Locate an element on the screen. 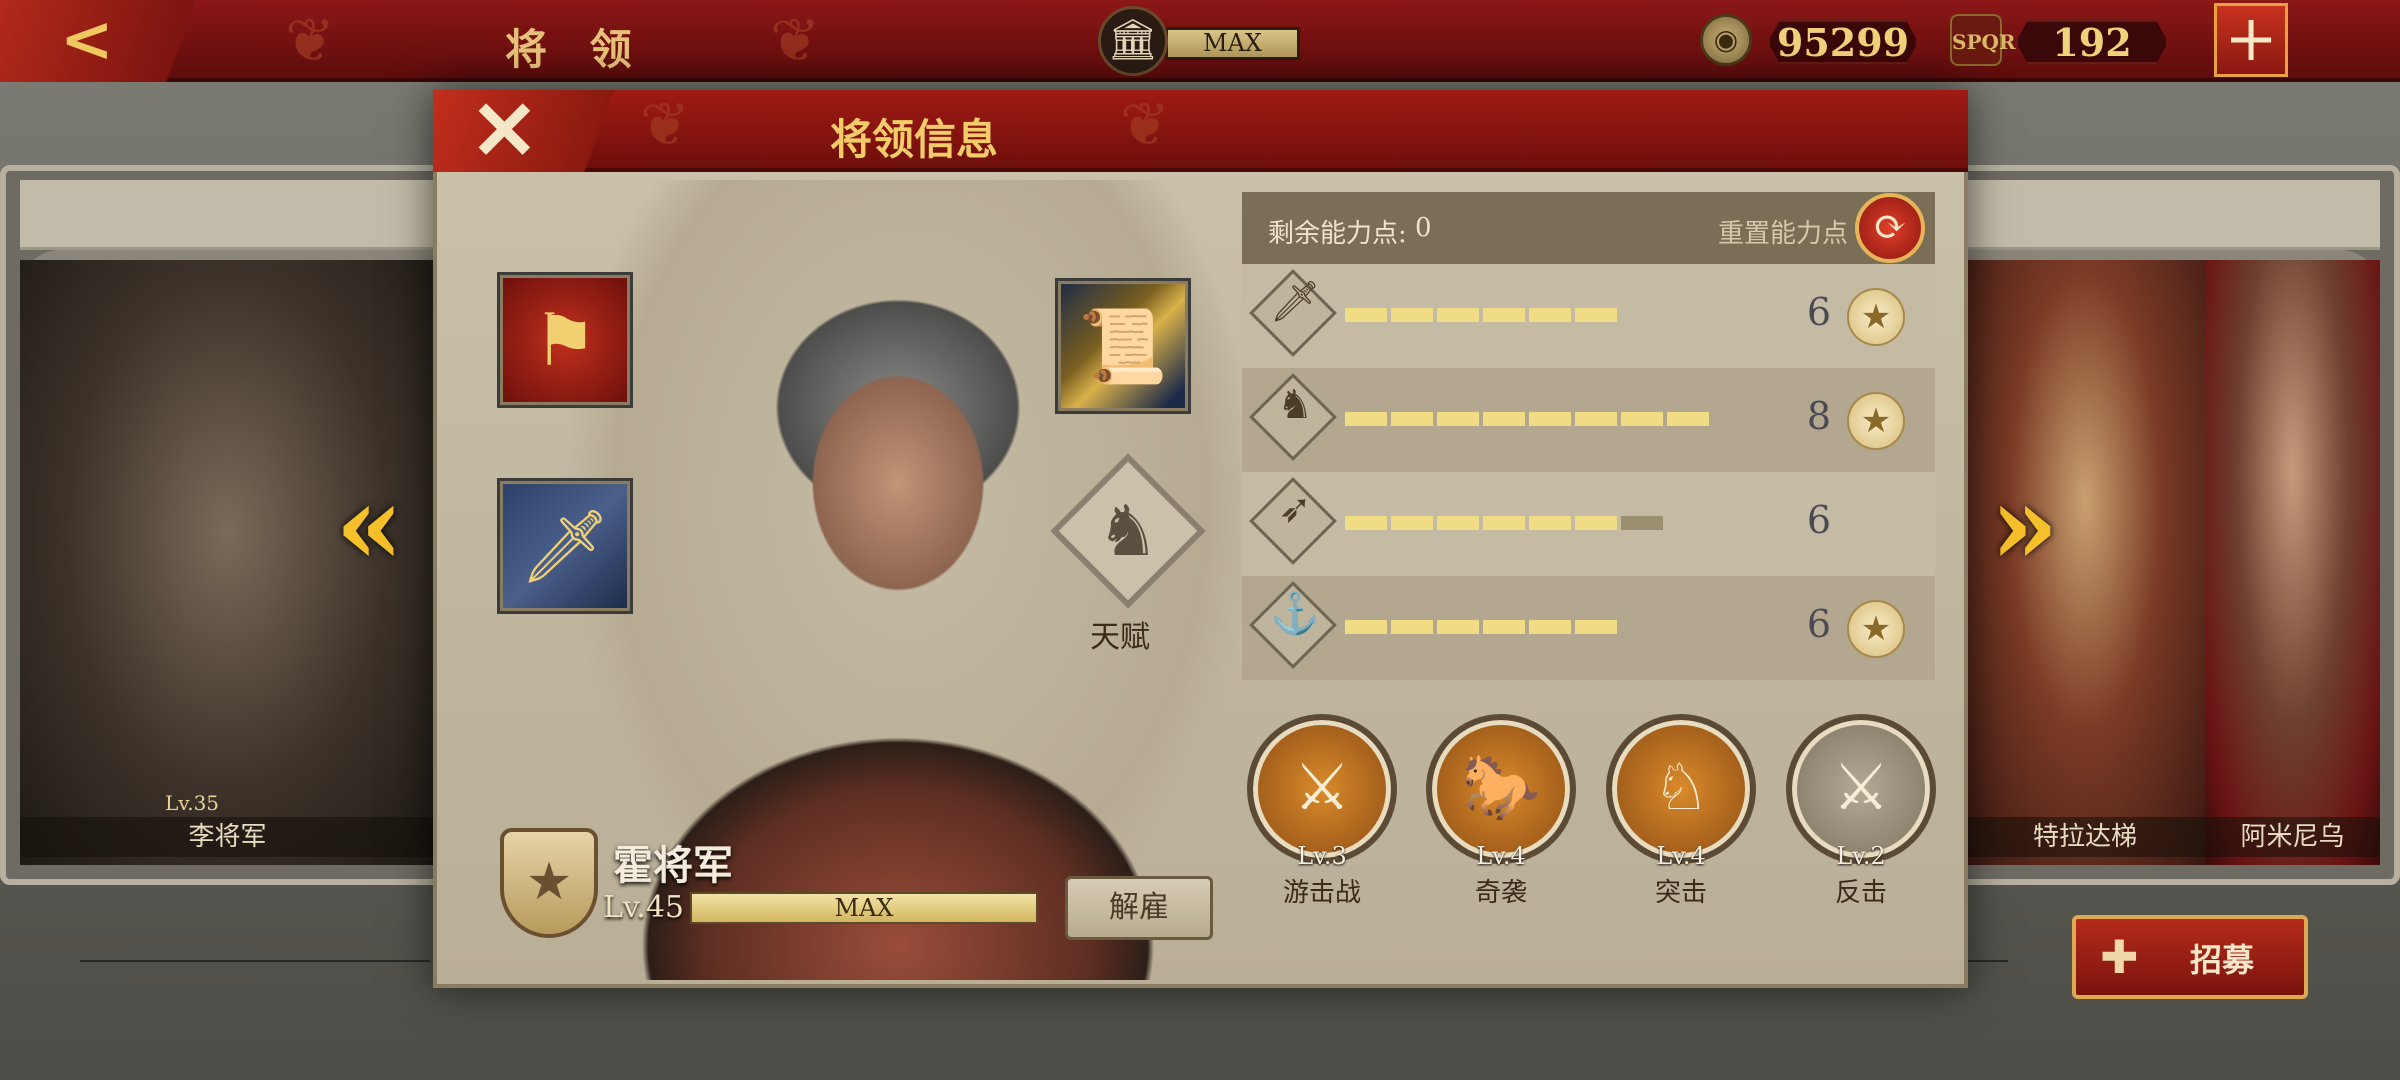 The height and width of the screenshot is (1080, 2400). stat-row: ⚓ 6 ★ is located at coordinates (1588, 628).